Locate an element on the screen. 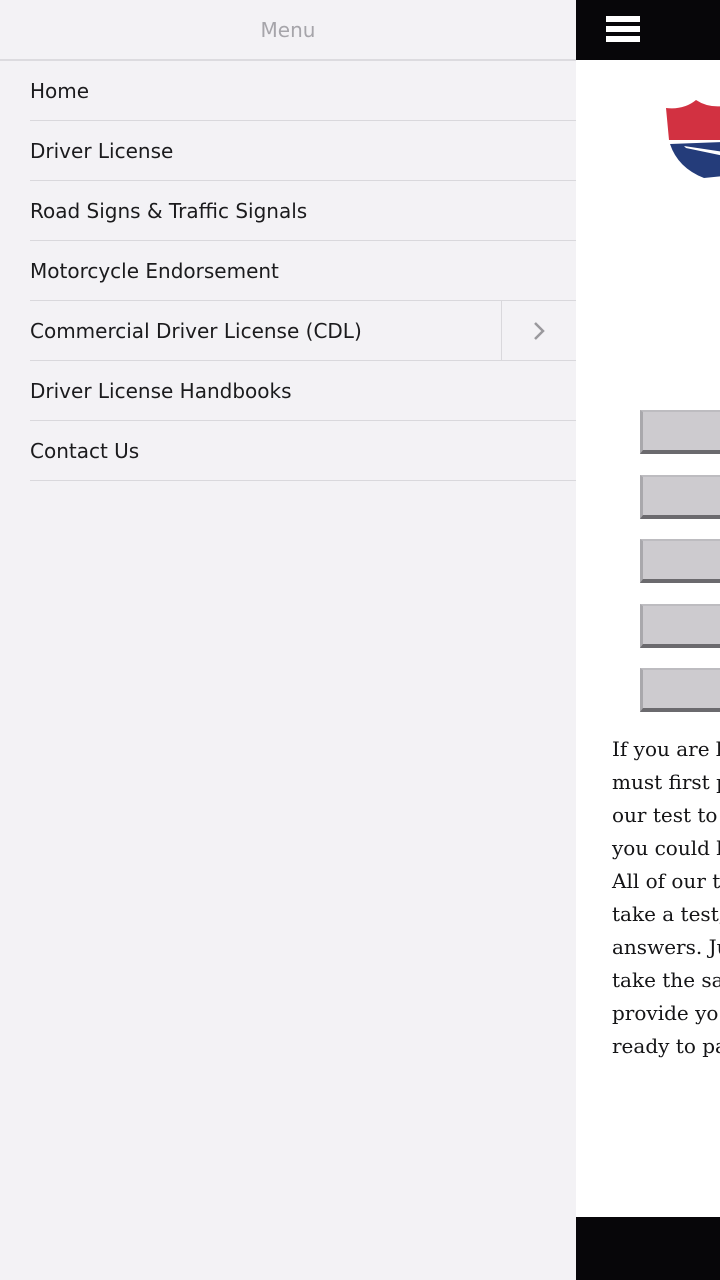 The height and width of the screenshot is (1280, 720). hamburger-icon is located at coordinates (623, 30).